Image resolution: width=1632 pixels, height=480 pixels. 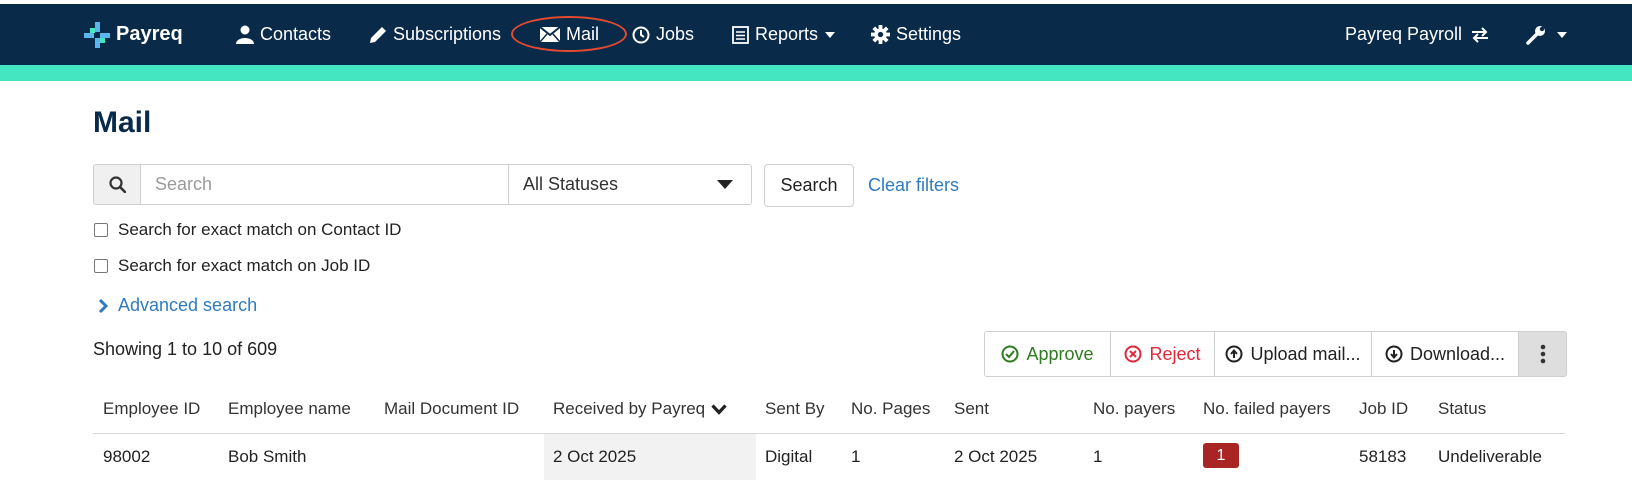 I want to click on column-header-sent-by: Sent By, so click(x=795, y=409).